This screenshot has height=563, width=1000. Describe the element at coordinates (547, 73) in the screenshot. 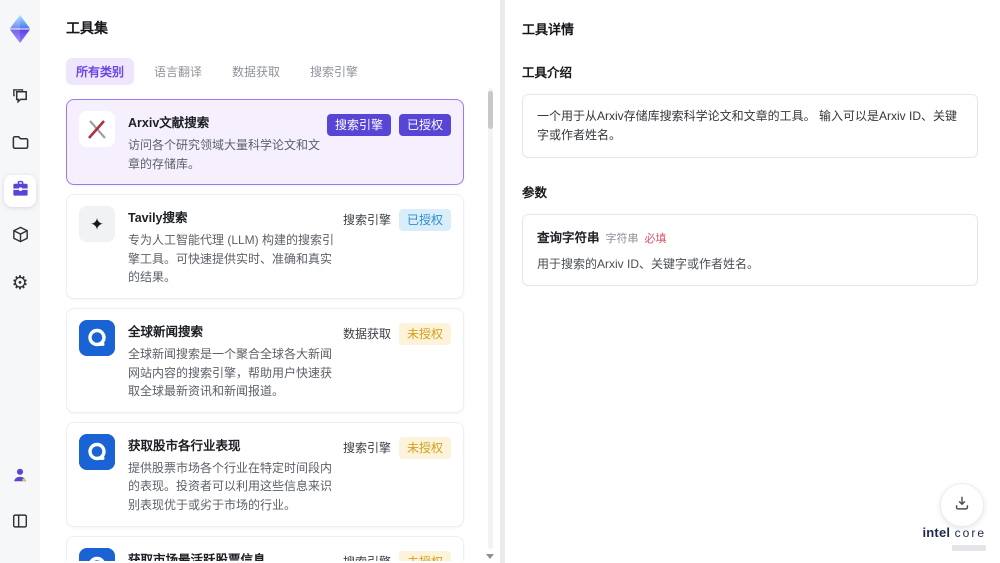

I see `intro-heading: 工具介绍` at that location.